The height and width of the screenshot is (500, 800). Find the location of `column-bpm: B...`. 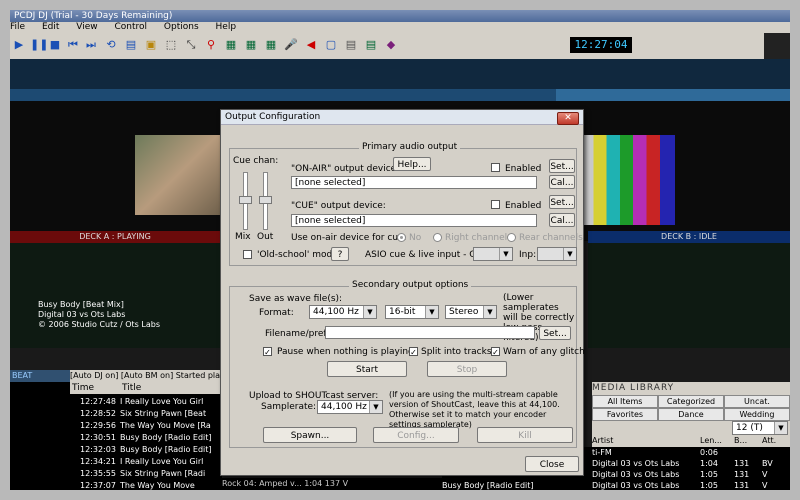

column-bpm: B... is located at coordinates (740, 440).